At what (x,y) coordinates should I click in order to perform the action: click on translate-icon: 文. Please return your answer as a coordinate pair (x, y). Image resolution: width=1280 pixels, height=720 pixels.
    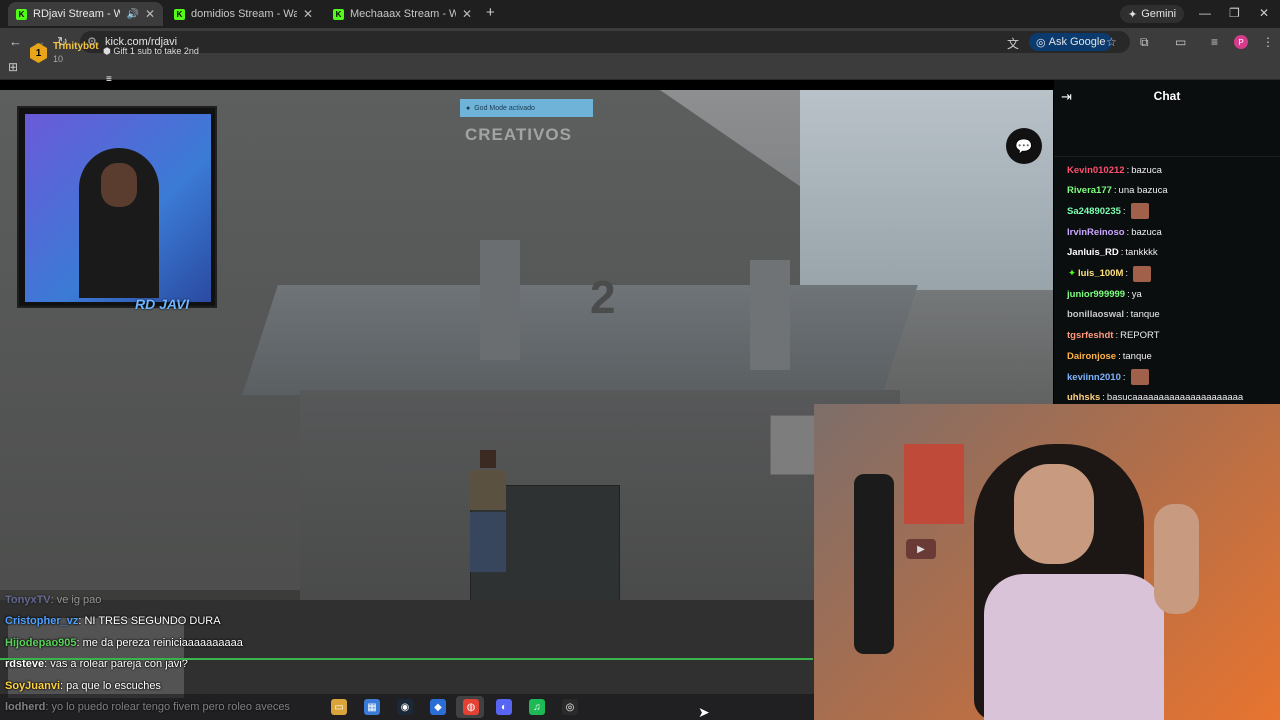
    Looking at the image, I should click on (1013, 43).